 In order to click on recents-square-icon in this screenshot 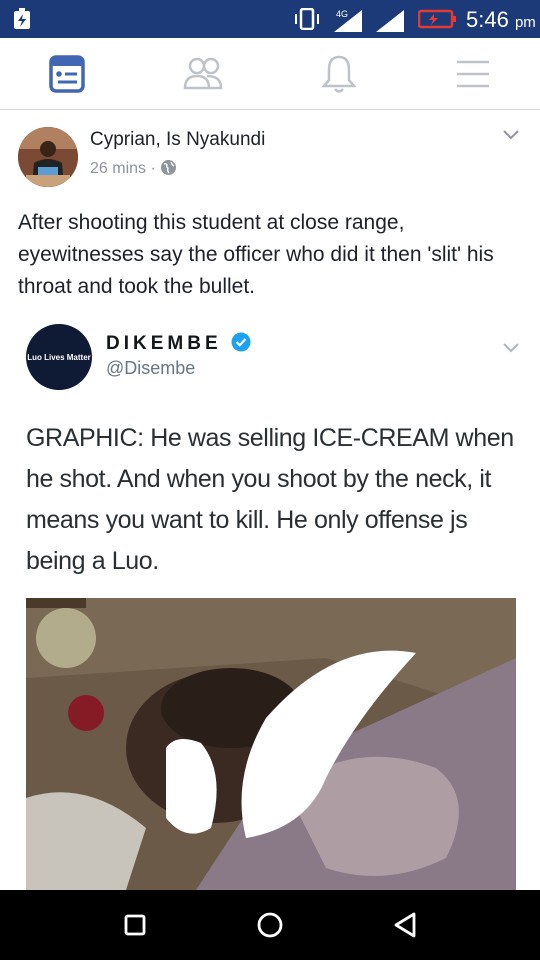, I will do `click(135, 925)`.